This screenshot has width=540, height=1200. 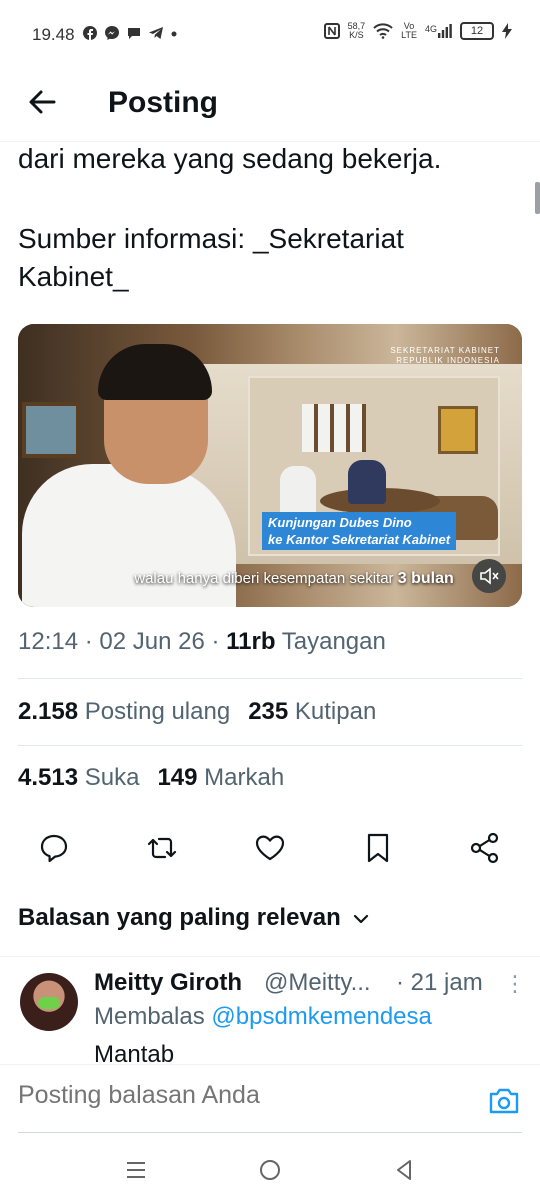 What do you see at coordinates (251, 641) in the screenshot?
I see `views-count: 11rb` at bounding box center [251, 641].